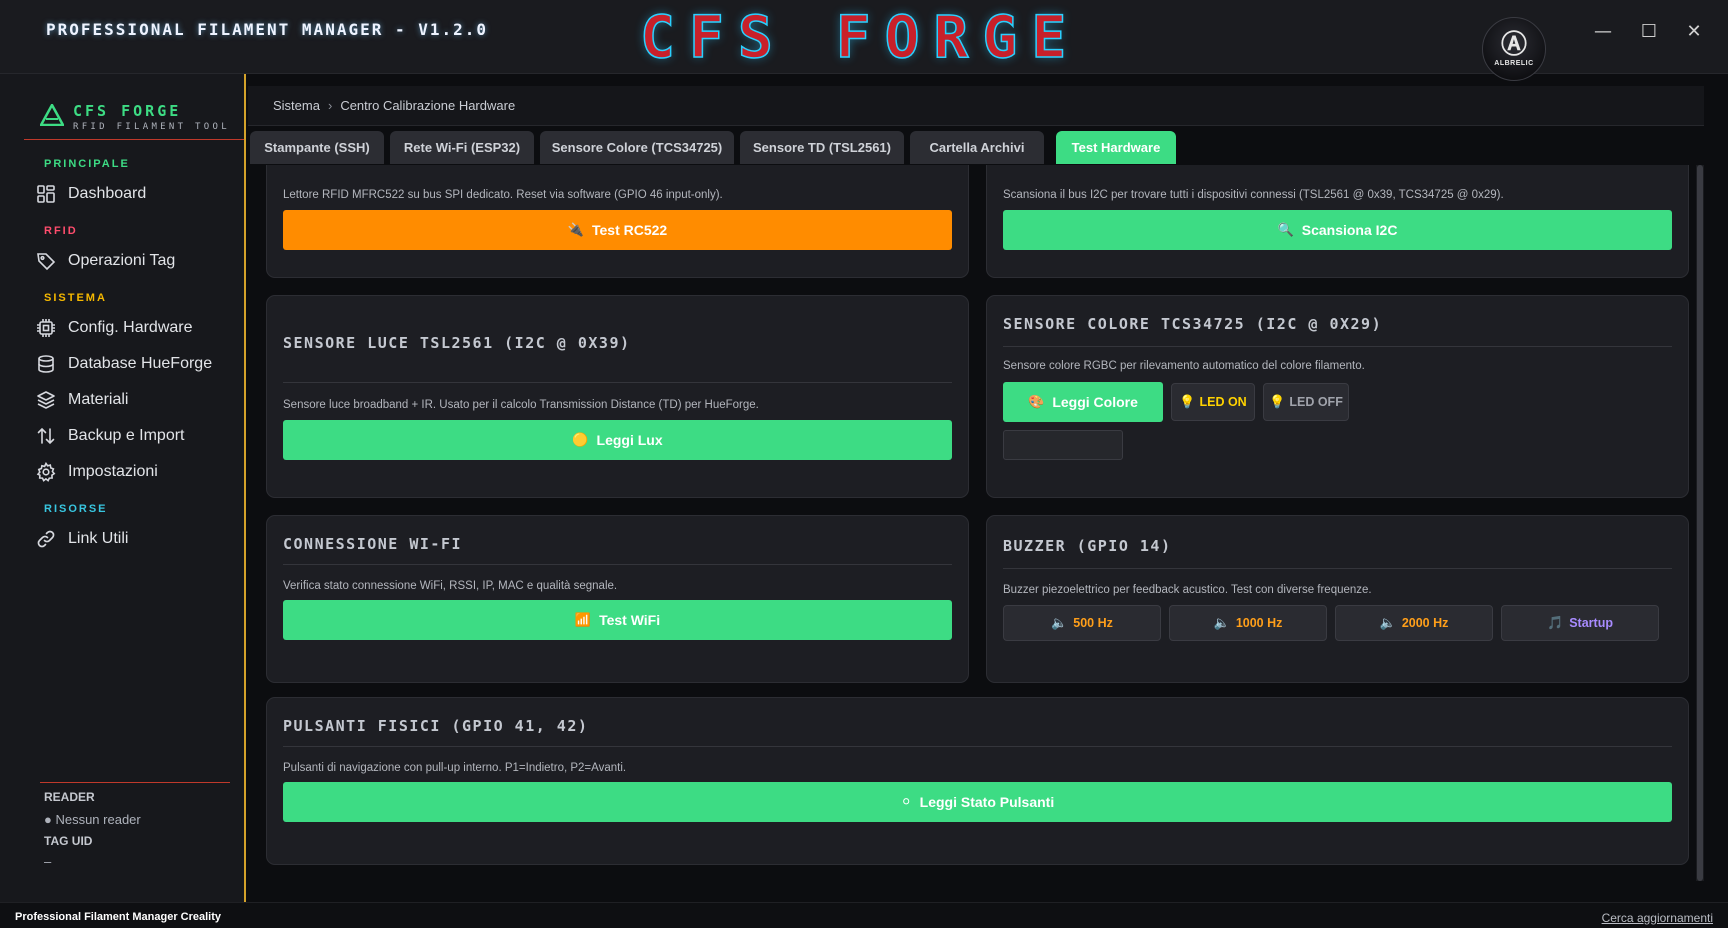  I want to click on sidebar-item-impostazioni: Impostazioni, so click(136, 472).